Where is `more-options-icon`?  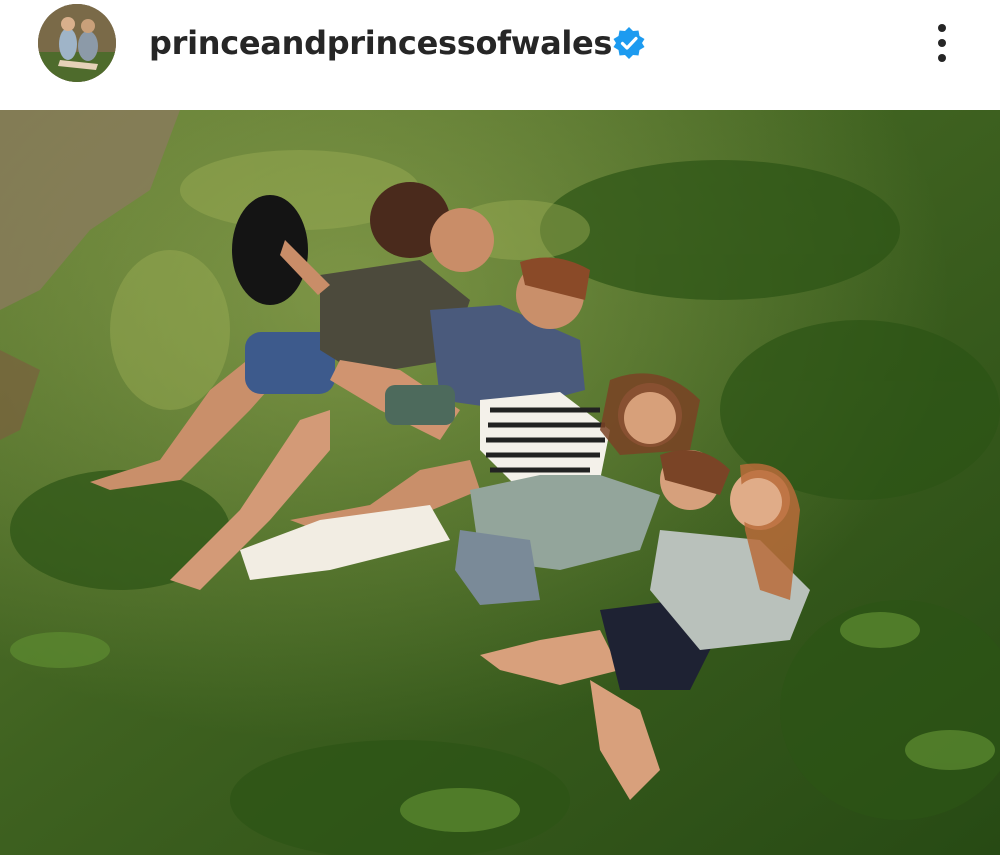 more-options-icon is located at coordinates (942, 43).